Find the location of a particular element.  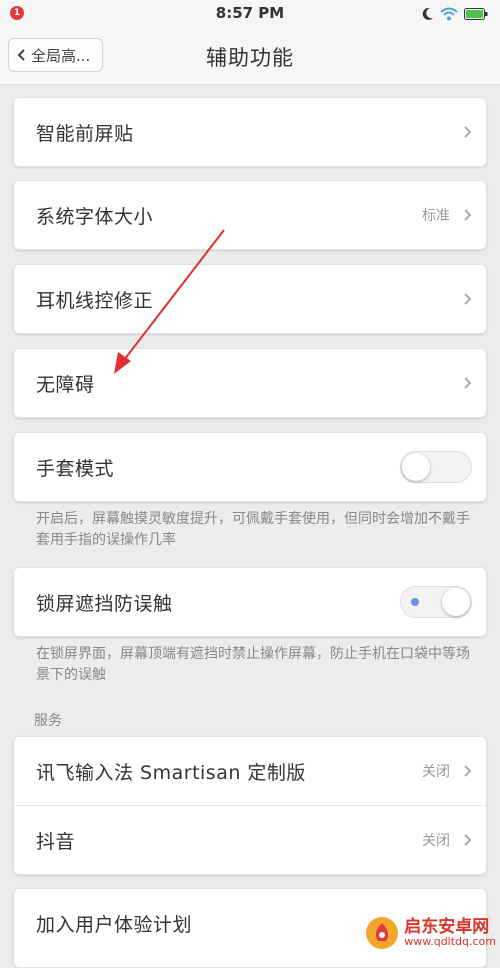

row-label: 抖音 is located at coordinates (56, 841).